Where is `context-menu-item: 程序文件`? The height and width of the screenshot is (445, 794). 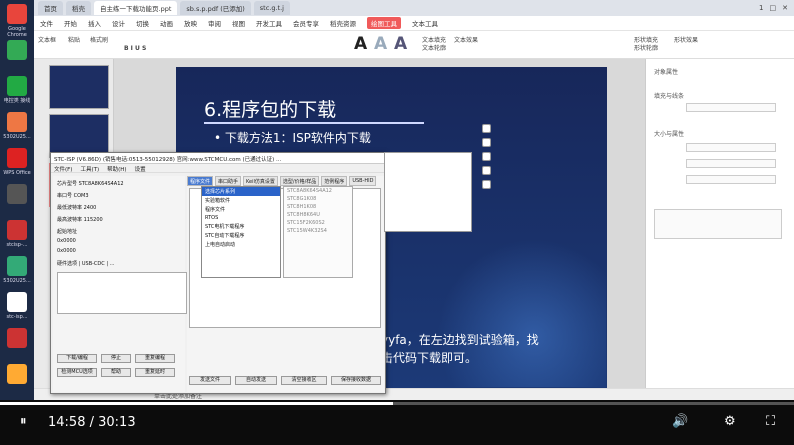 context-menu-item: 程序文件 is located at coordinates (241, 209).